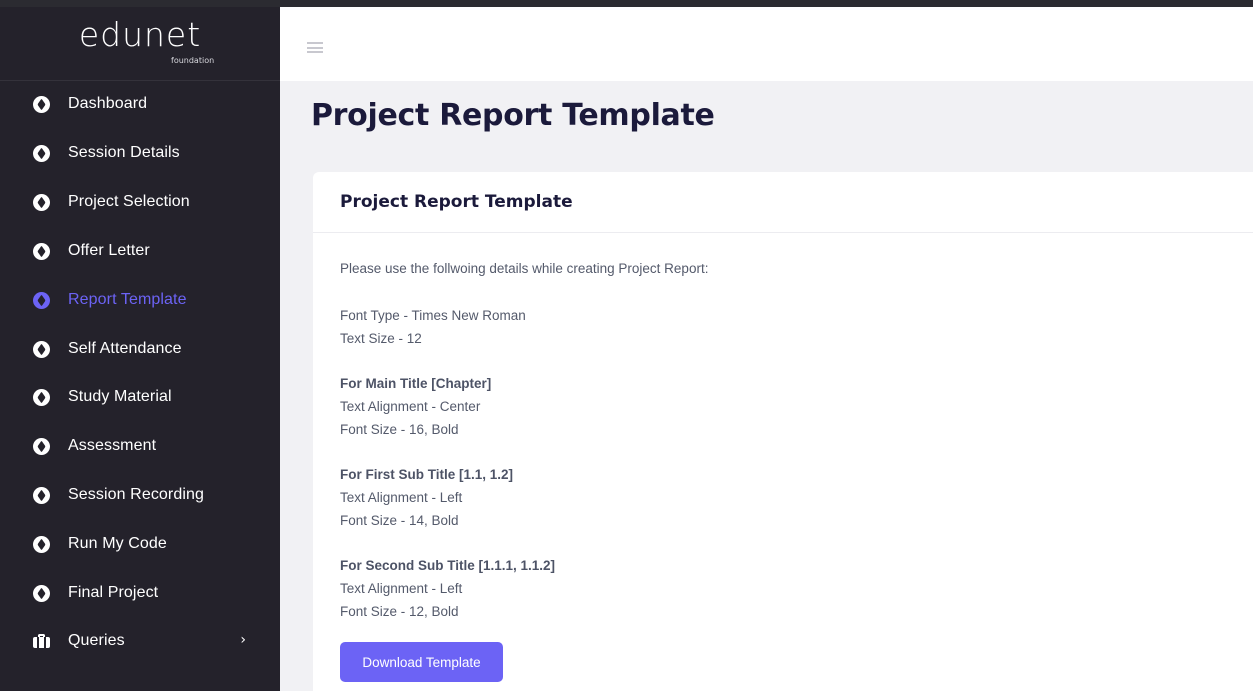 The height and width of the screenshot is (691, 1253). What do you see at coordinates (120, 396) in the screenshot?
I see `sidebar-item-label: Study Material` at bounding box center [120, 396].